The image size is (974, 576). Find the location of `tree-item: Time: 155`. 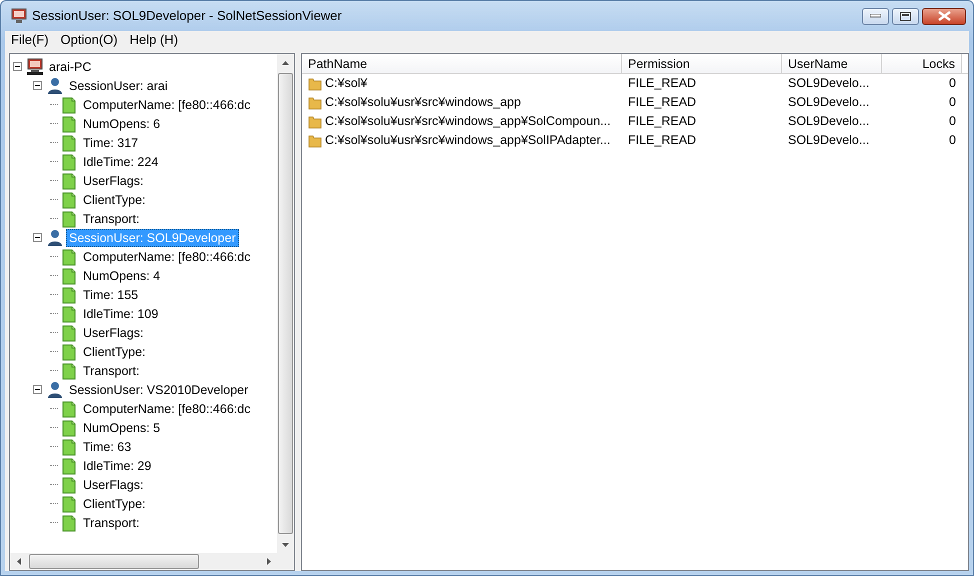

tree-item: Time: 155 is located at coordinates (111, 295).